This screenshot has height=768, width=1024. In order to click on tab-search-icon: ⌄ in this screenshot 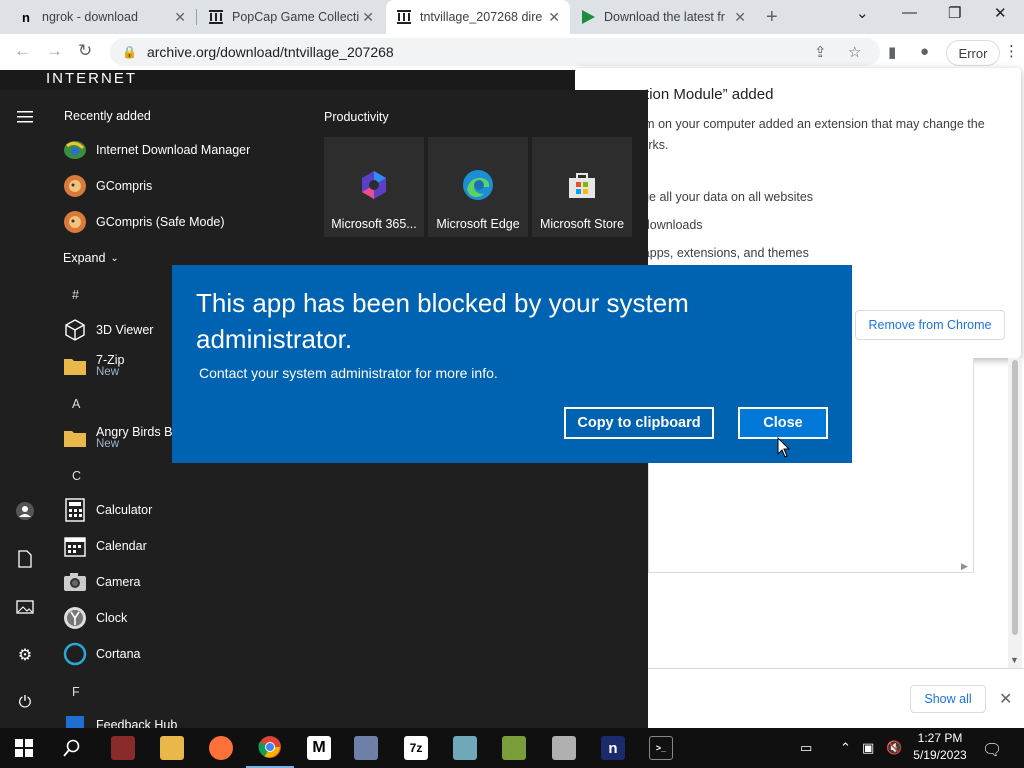, I will do `click(862, 13)`.